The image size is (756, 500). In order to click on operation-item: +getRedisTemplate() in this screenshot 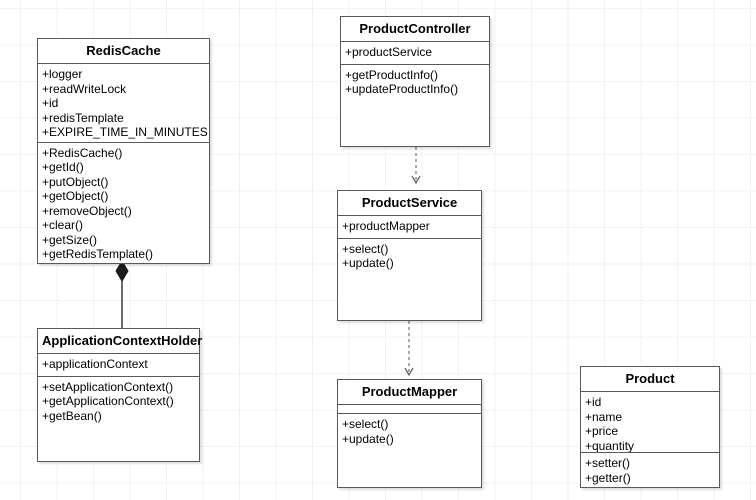, I will do `click(98, 254)`.